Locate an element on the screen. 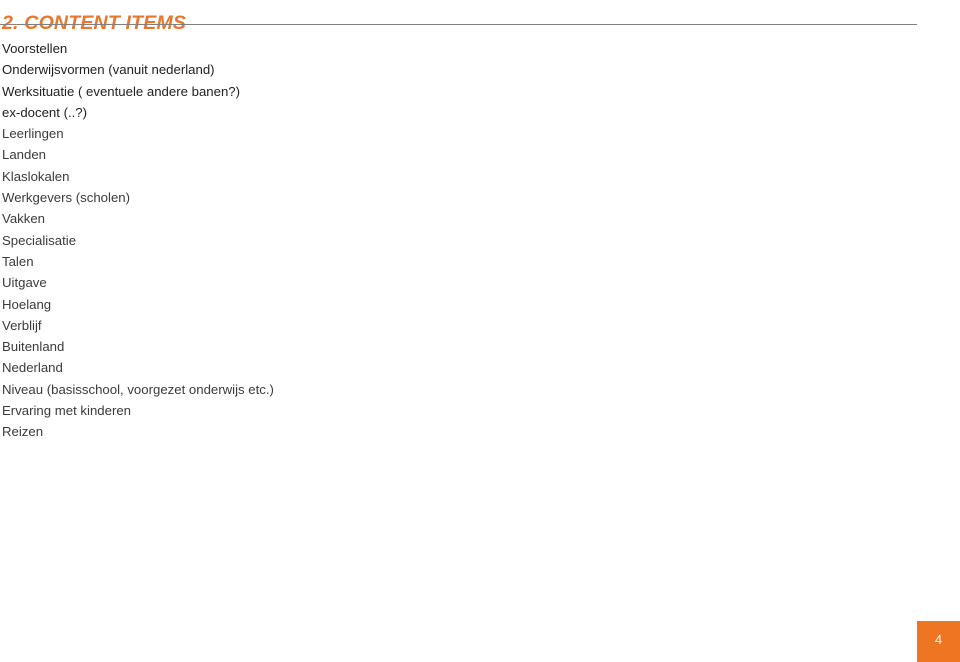  list-item: ex-docent (..?) is located at coordinates (45, 112).